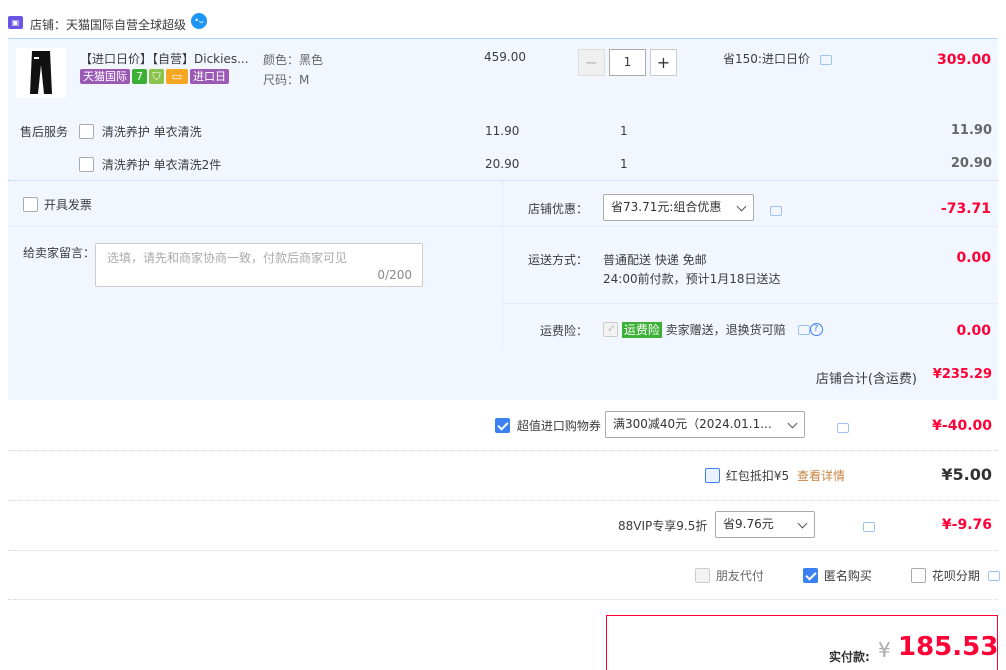  What do you see at coordinates (502, 425) in the screenshot?
I see `coupon-checkbox` at bounding box center [502, 425].